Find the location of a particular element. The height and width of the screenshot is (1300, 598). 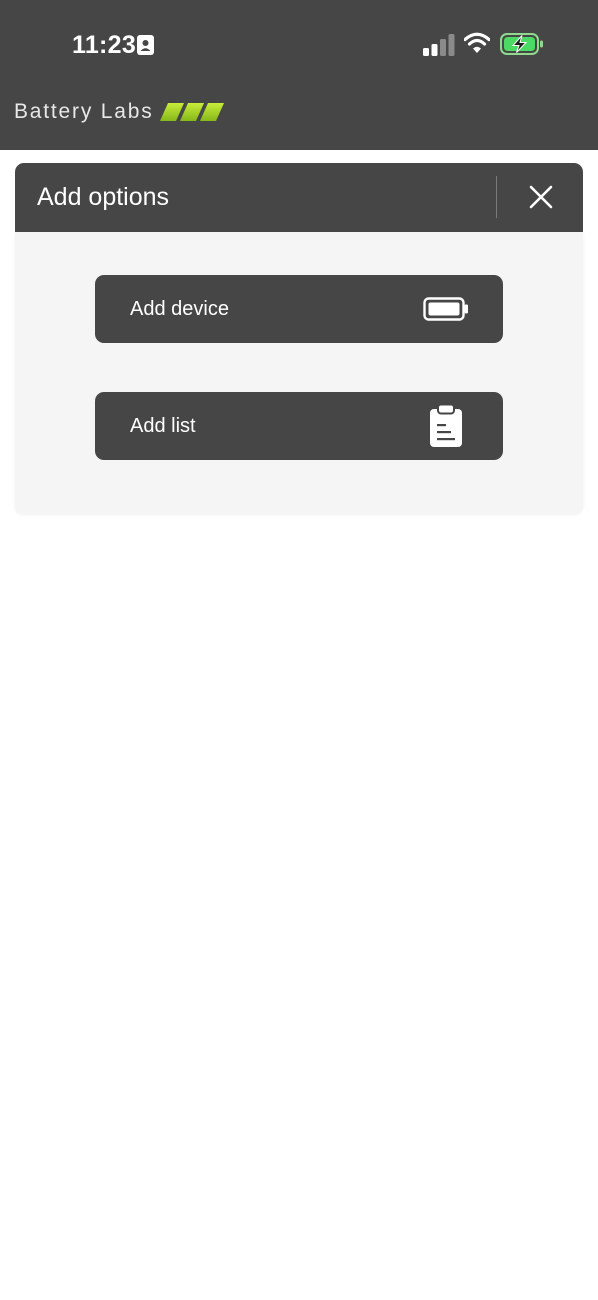

id-card-icon is located at coordinates (145, 45).